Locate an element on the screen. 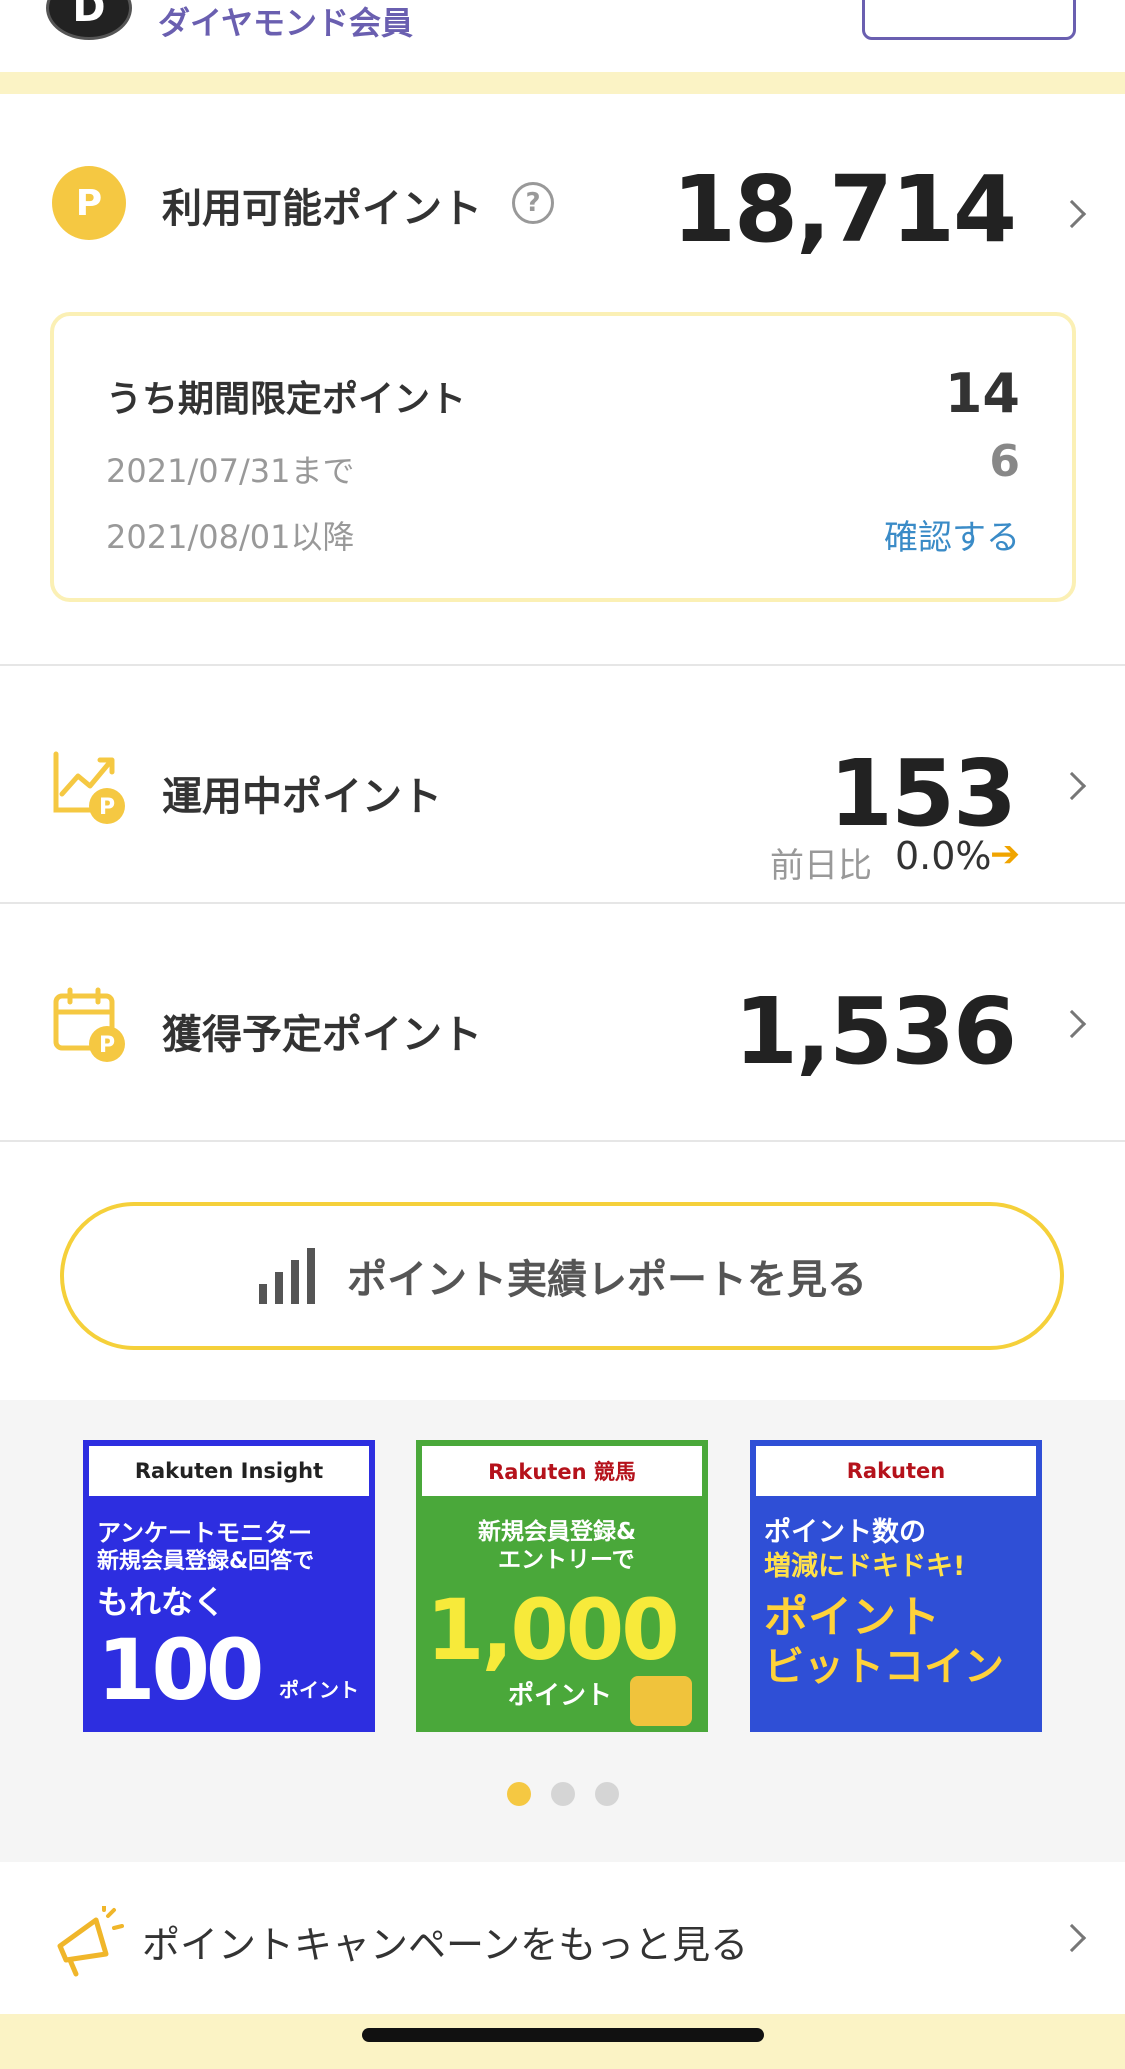 The width and height of the screenshot is (1125, 2069). banner-brand: Rakuten Insight is located at coordinates (229, 1471).